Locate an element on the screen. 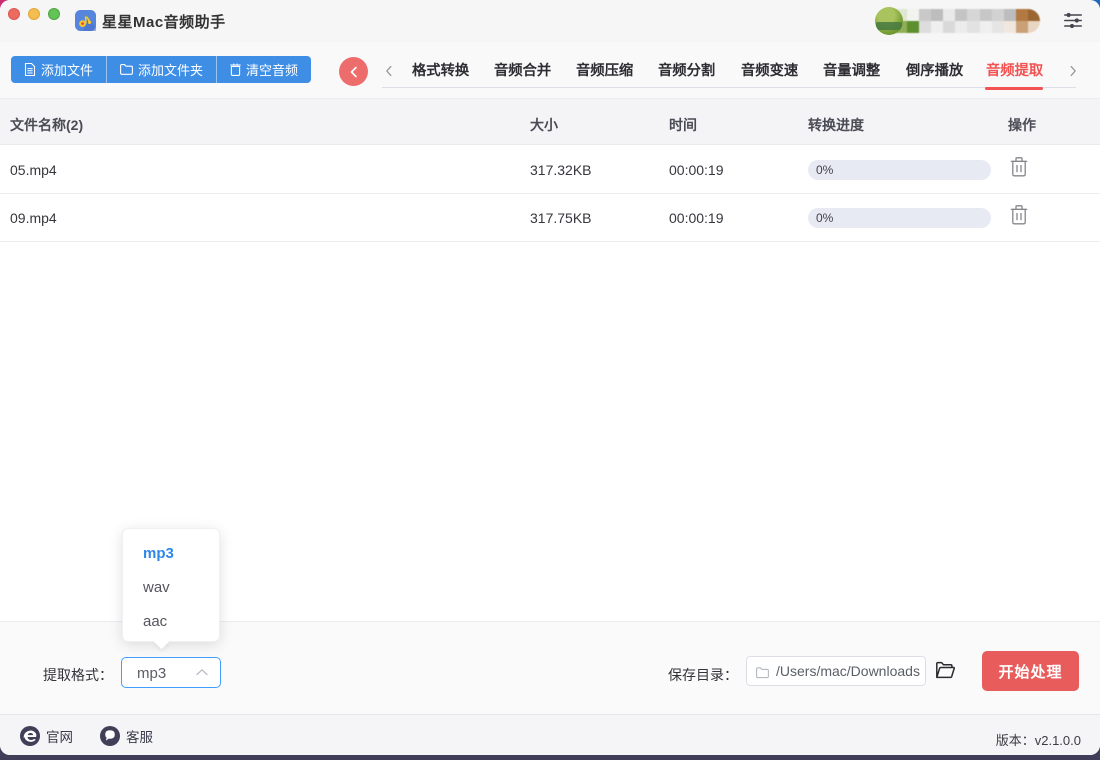  collapse-tabs-button is located at coordinates (353, 71).